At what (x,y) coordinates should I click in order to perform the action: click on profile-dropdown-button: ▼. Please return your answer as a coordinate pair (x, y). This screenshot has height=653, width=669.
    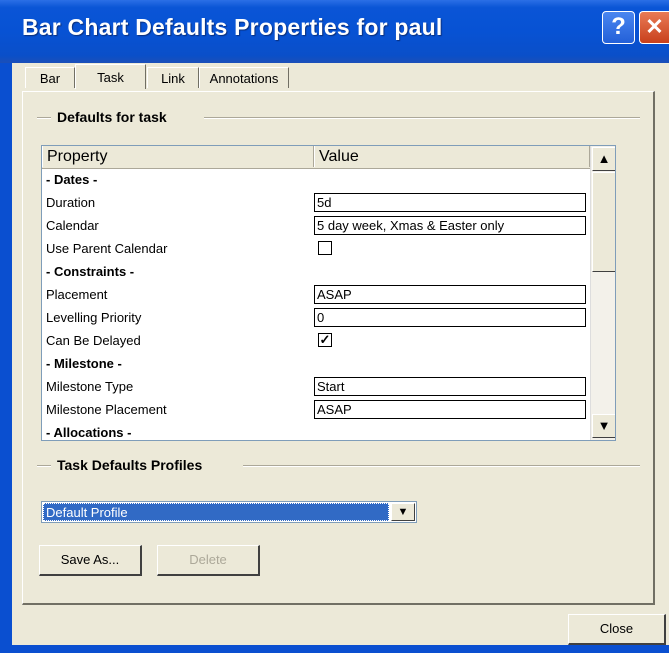
    Looking at the image, I should click on (403, 512).